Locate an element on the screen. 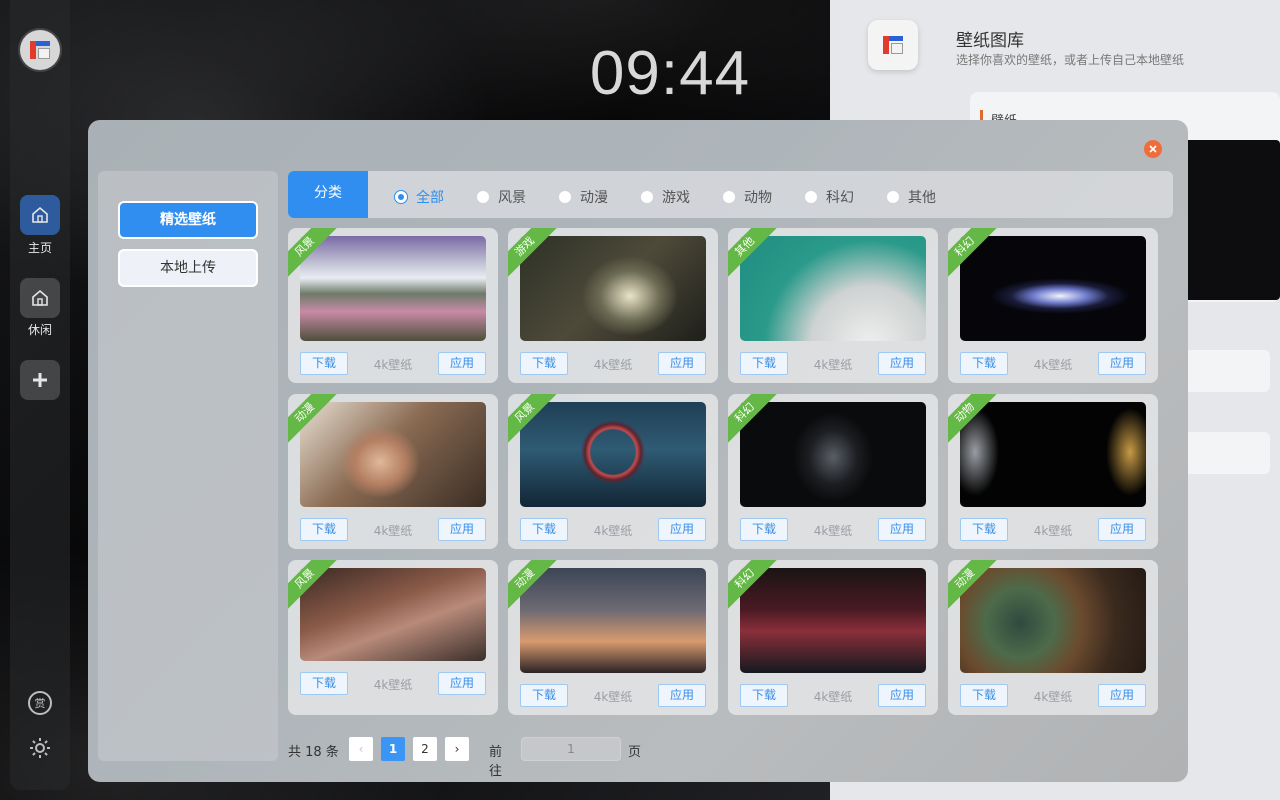 The image size is (1280, 800). filter-option-label: 风景 is located at coordinates (512, 198).